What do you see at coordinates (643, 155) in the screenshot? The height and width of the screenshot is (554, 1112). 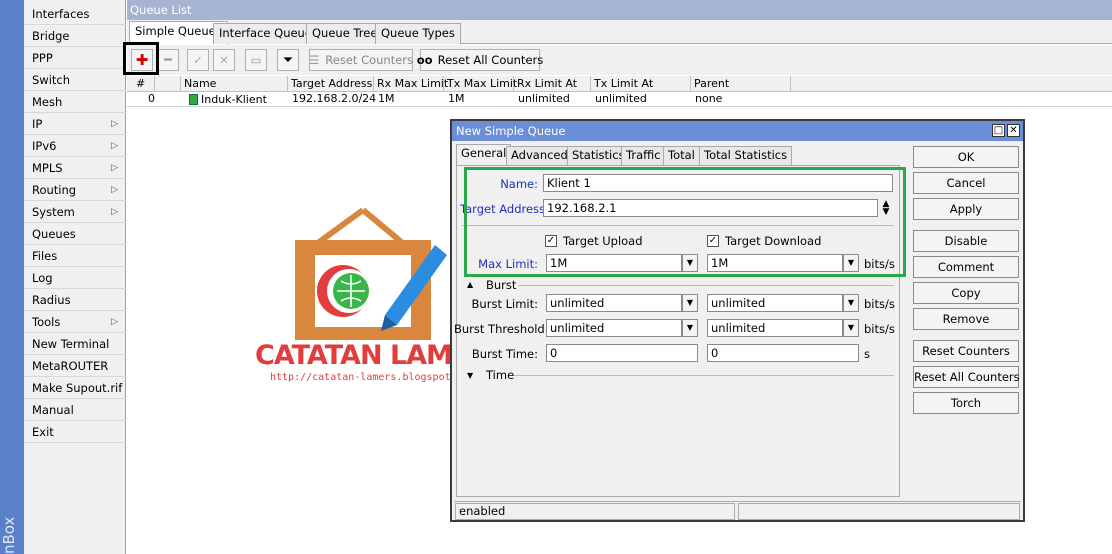 I see `dialog-tab-traffic: Traffic` at bounding box center [643, 155].